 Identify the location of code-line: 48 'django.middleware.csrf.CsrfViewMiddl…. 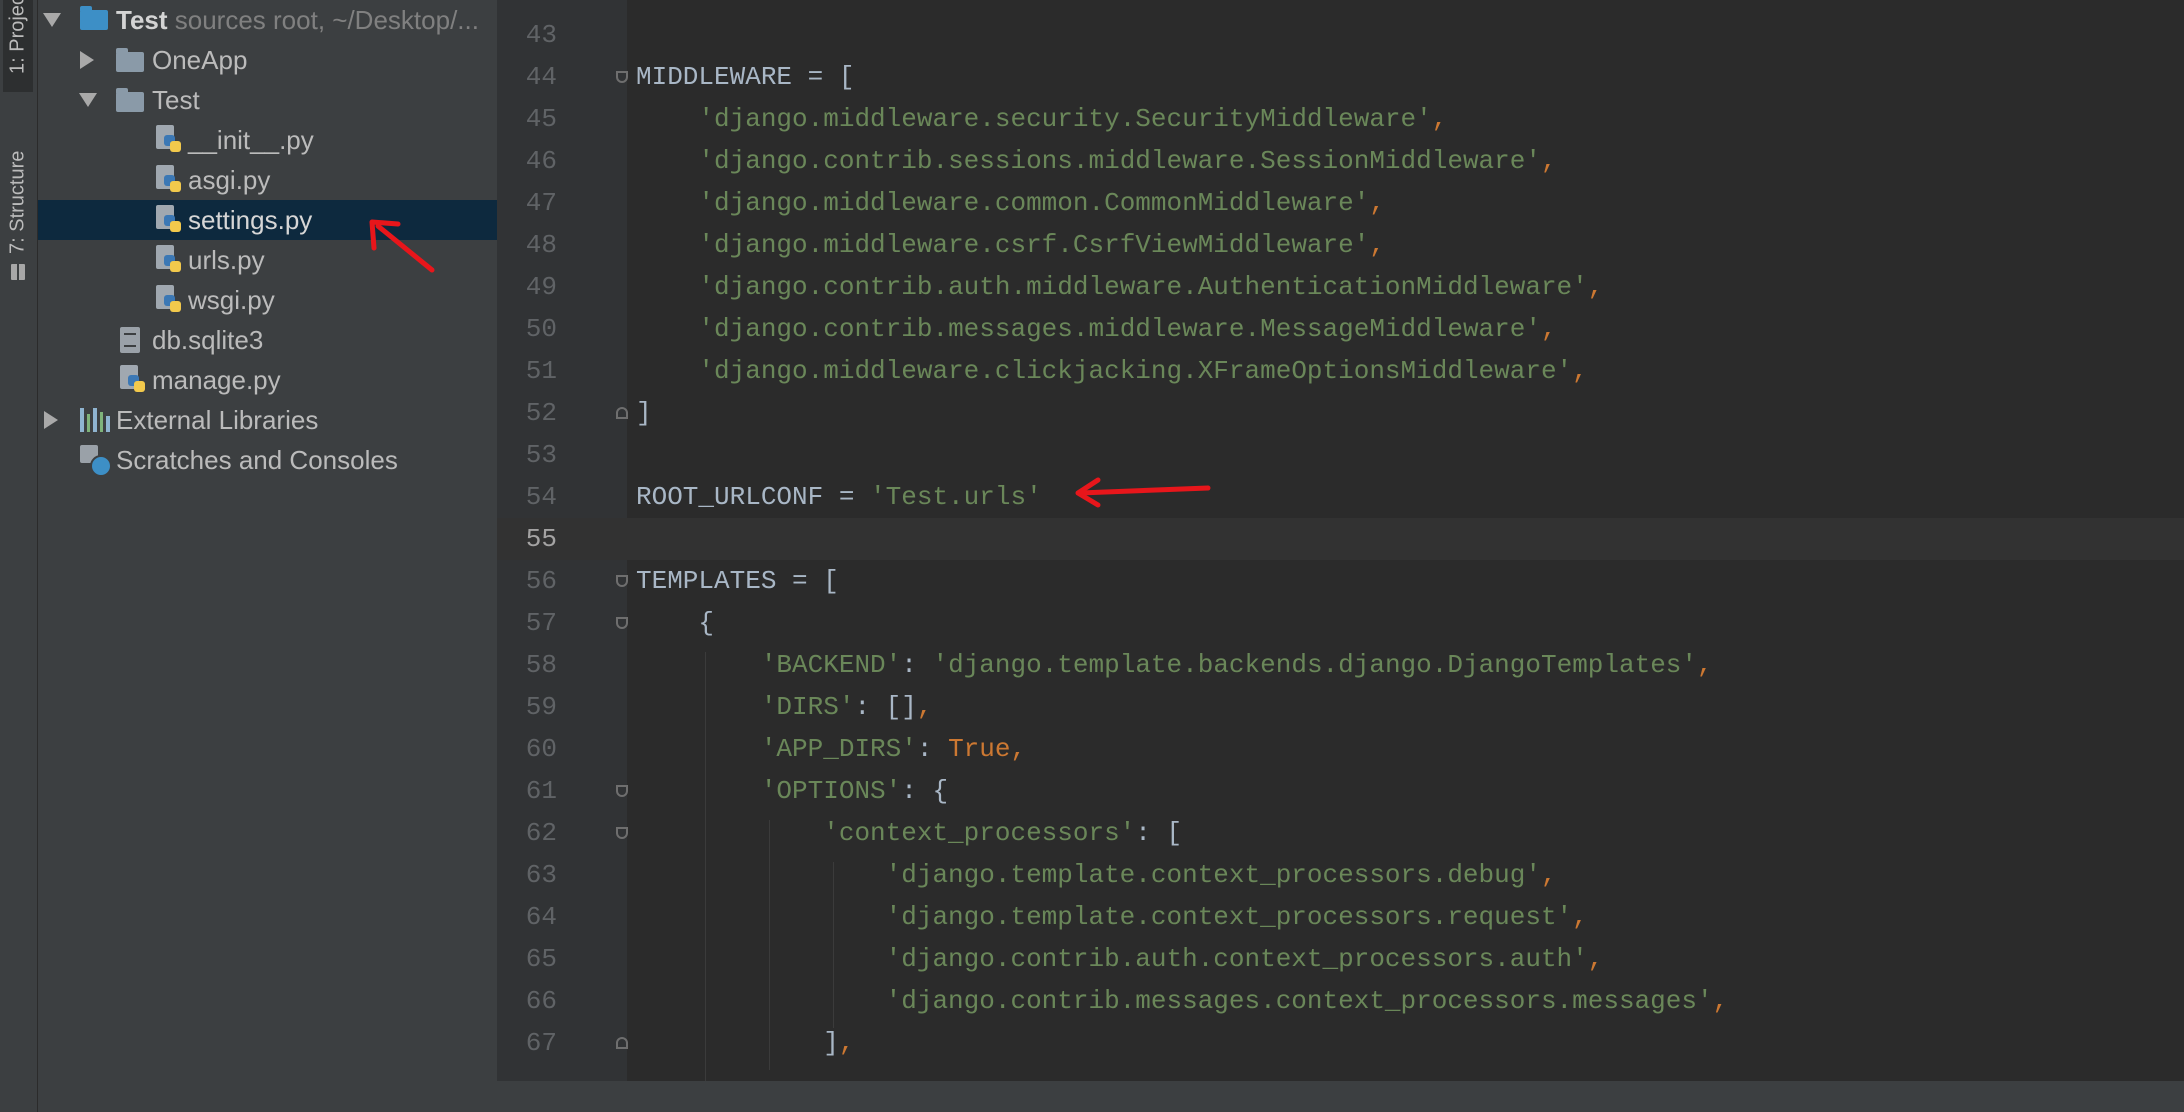
(1340, 245).